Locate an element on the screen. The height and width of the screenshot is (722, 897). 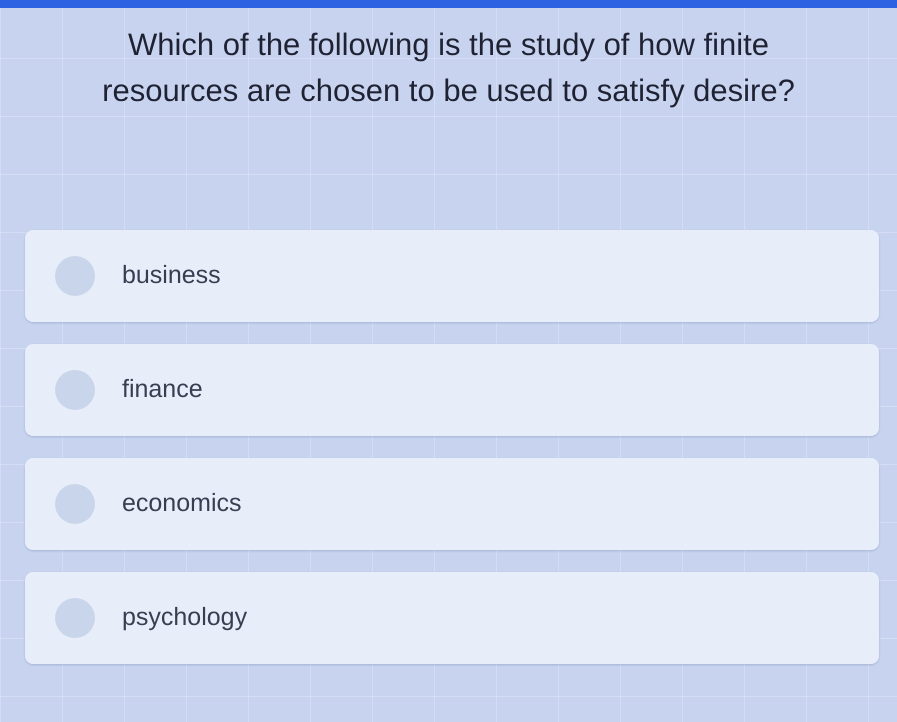
option-label: economics is located at coordinates (182, 504).